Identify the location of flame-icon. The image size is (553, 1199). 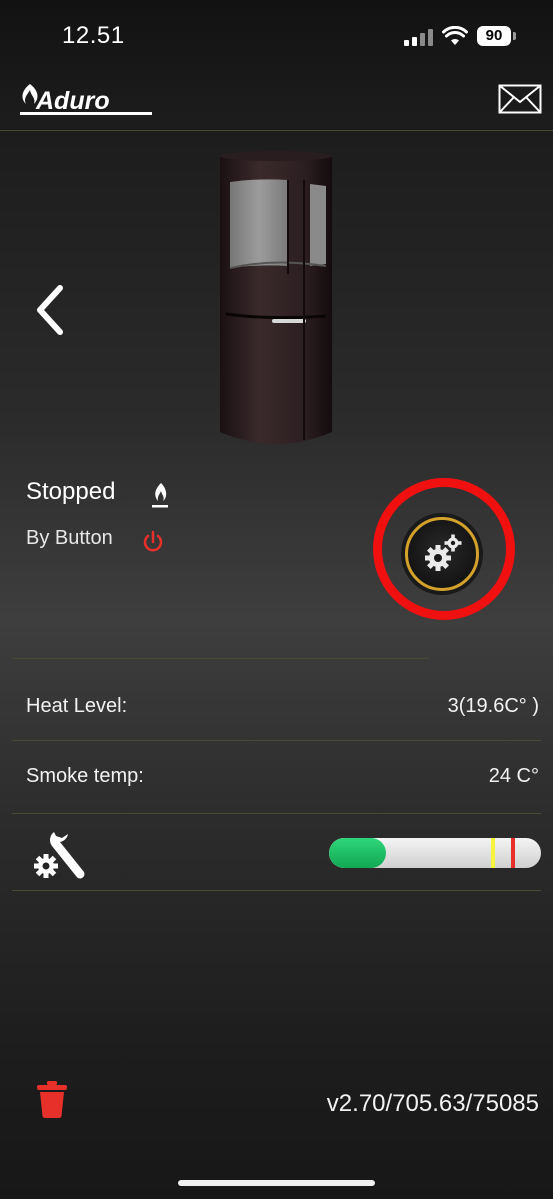
(160, 495).